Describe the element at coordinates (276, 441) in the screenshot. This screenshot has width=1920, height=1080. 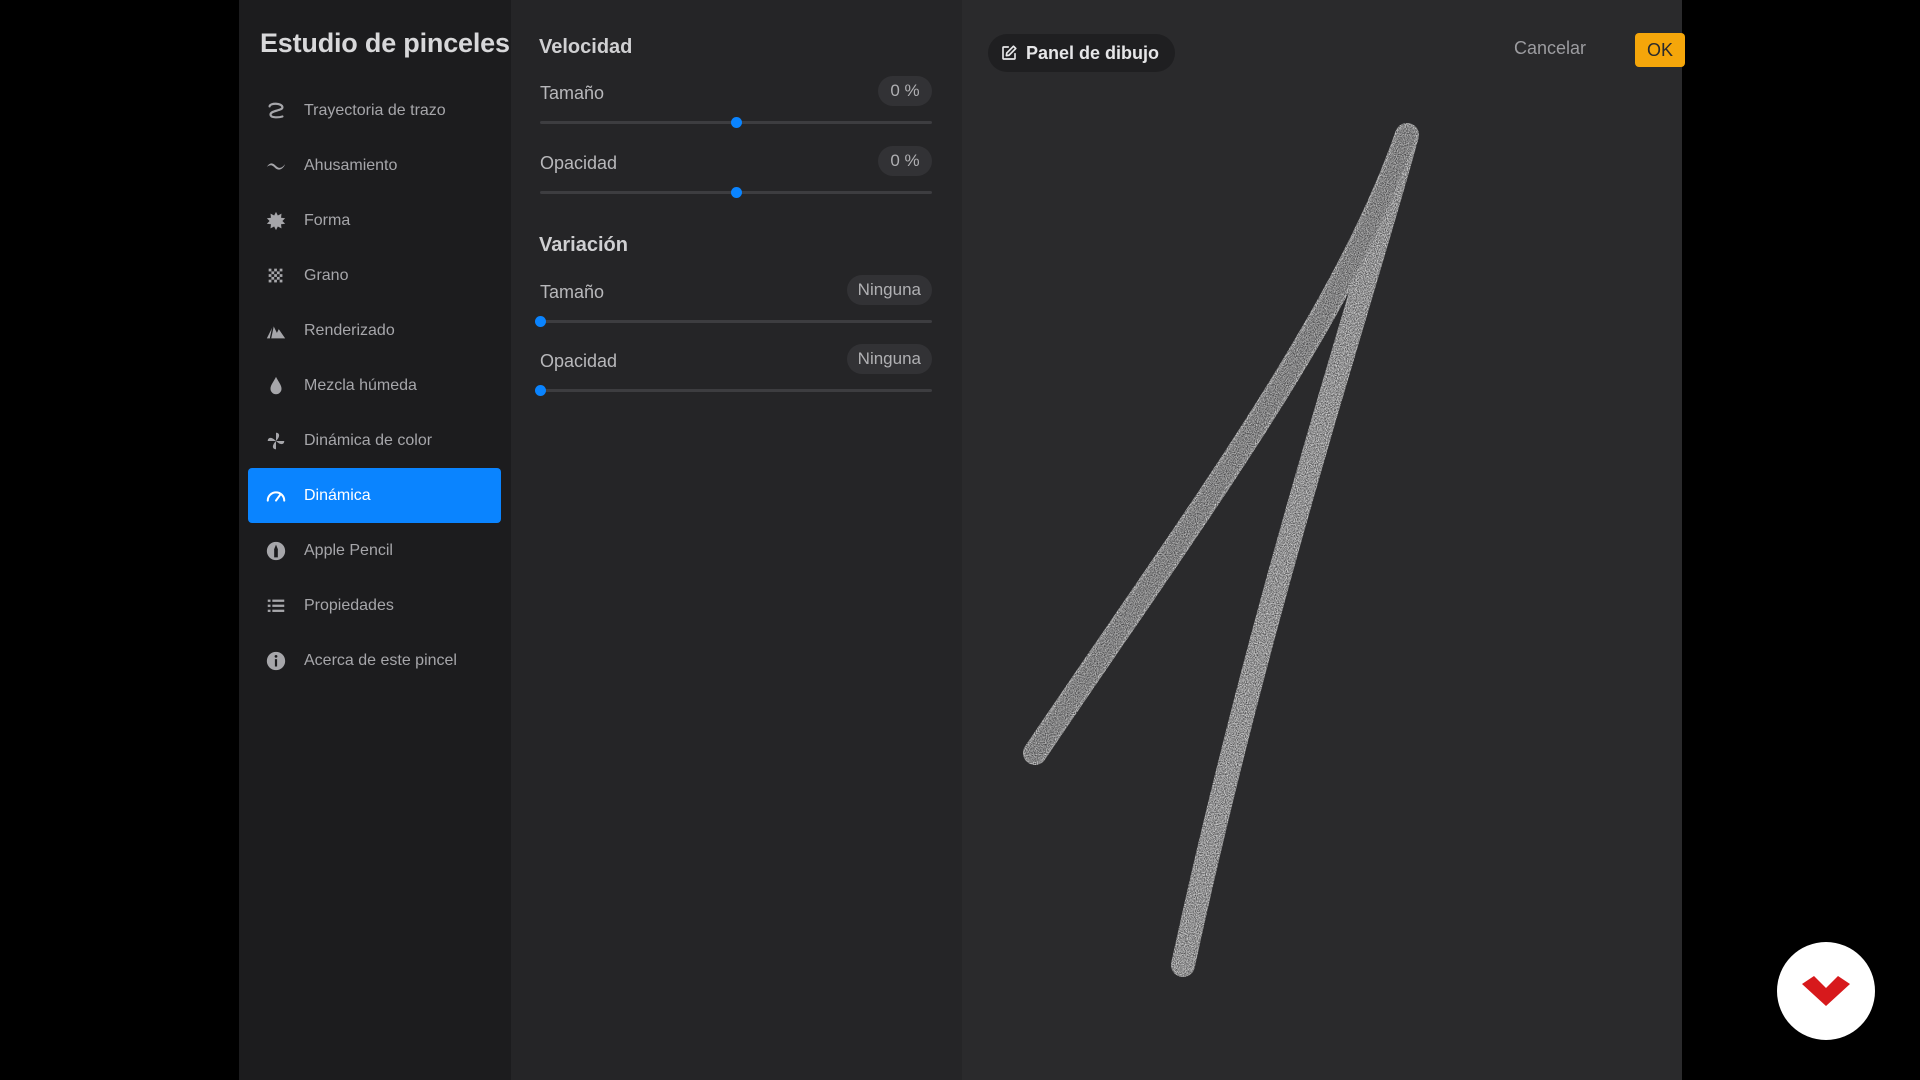
I see `color-dynamics-icon` at that location.